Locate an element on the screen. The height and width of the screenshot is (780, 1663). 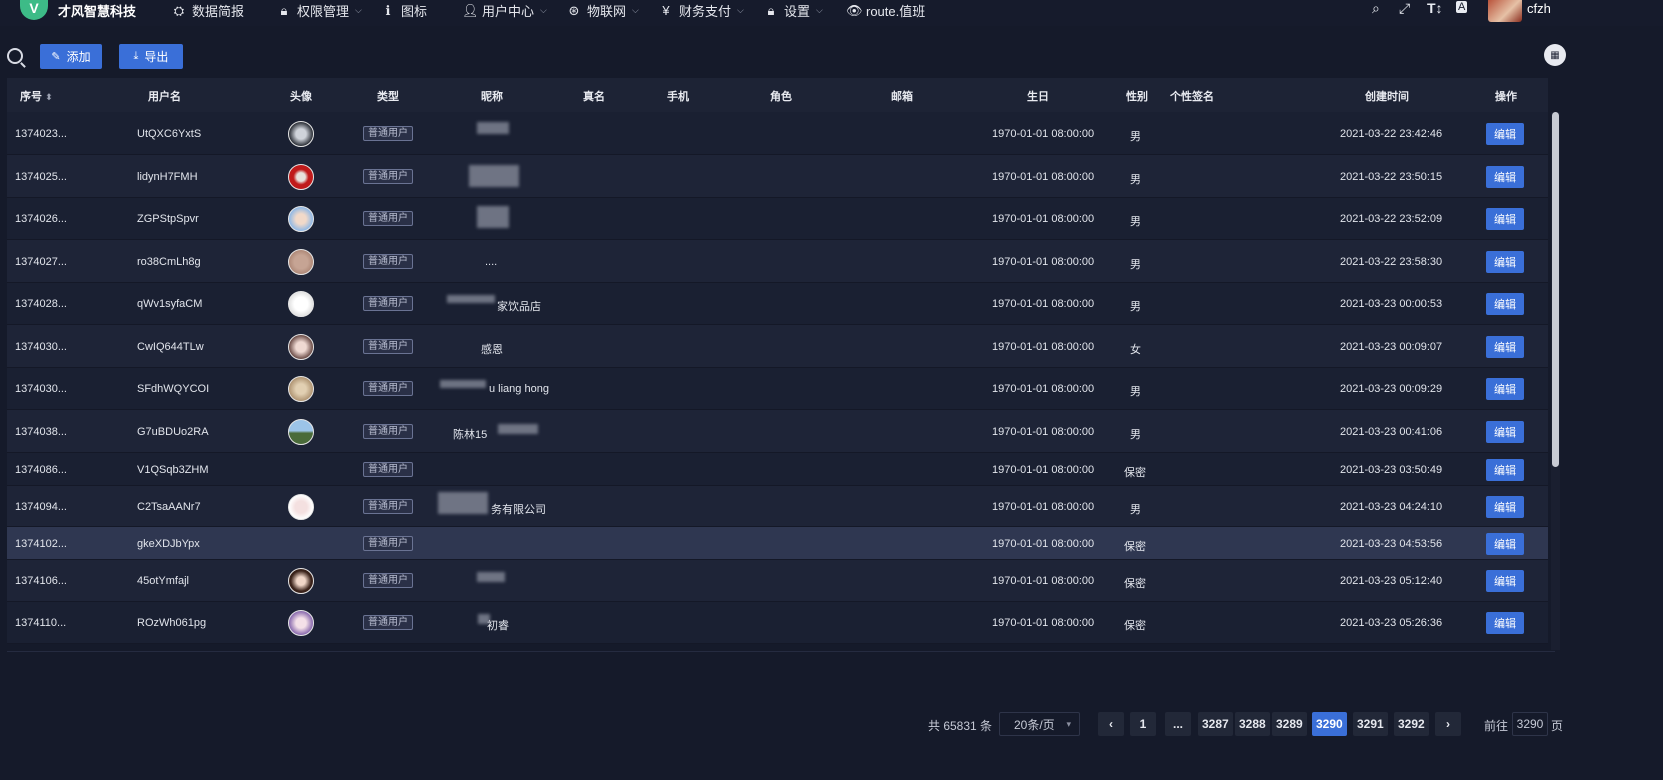
page-button: 1 is located at coordinates (1143, 724).